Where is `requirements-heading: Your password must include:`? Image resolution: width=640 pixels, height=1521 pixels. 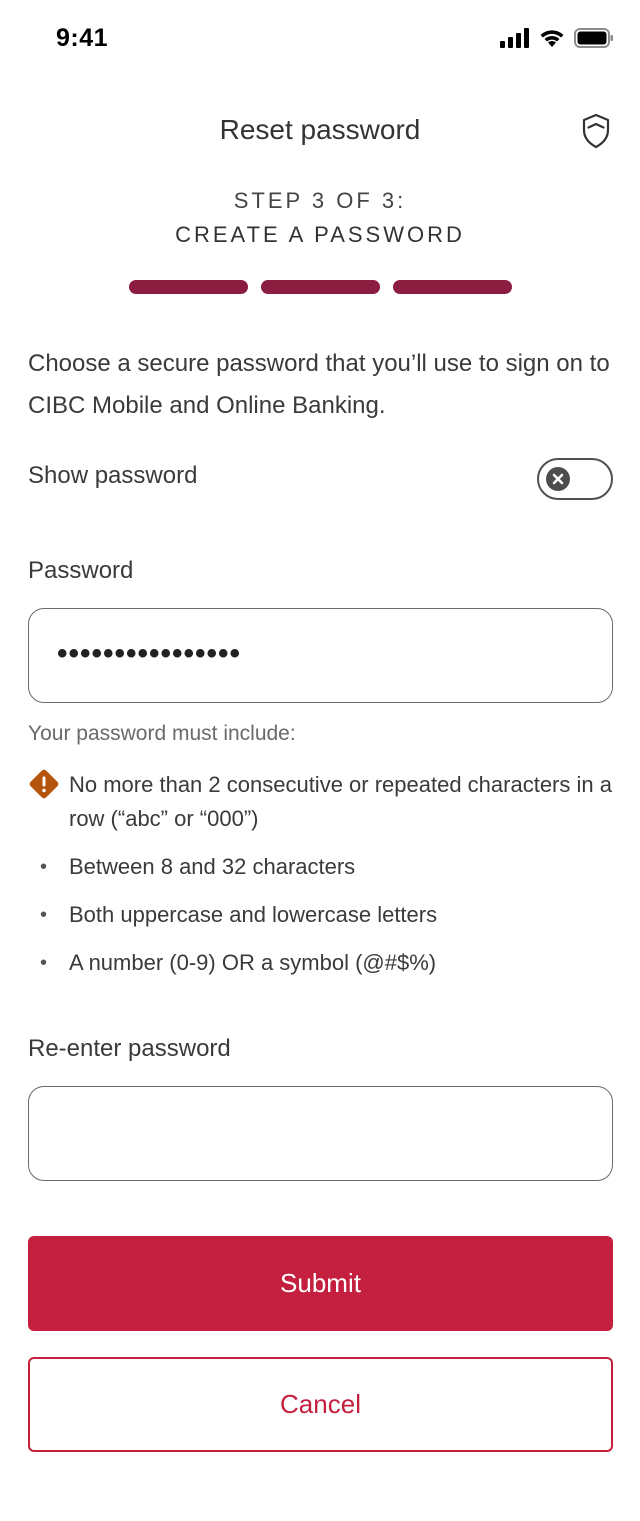 requirements-heading: Your password must include: is located at coordinates (162, 733).